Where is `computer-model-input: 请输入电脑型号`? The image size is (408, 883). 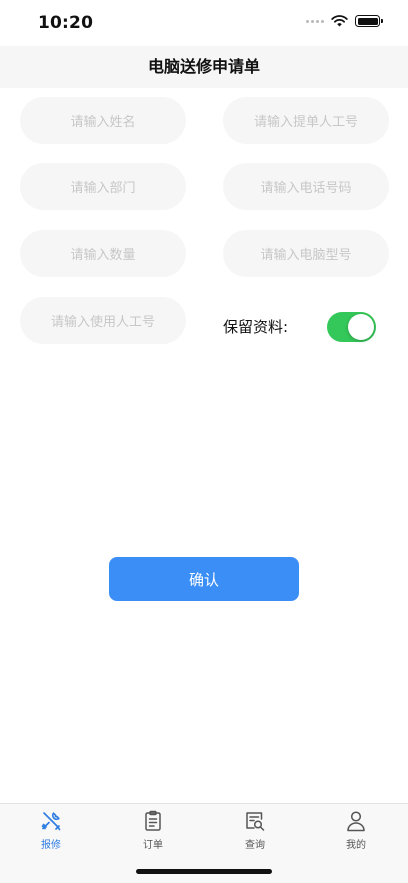 computer-model-input: 请输入电脑型号 is located at coordinates (306, 253).